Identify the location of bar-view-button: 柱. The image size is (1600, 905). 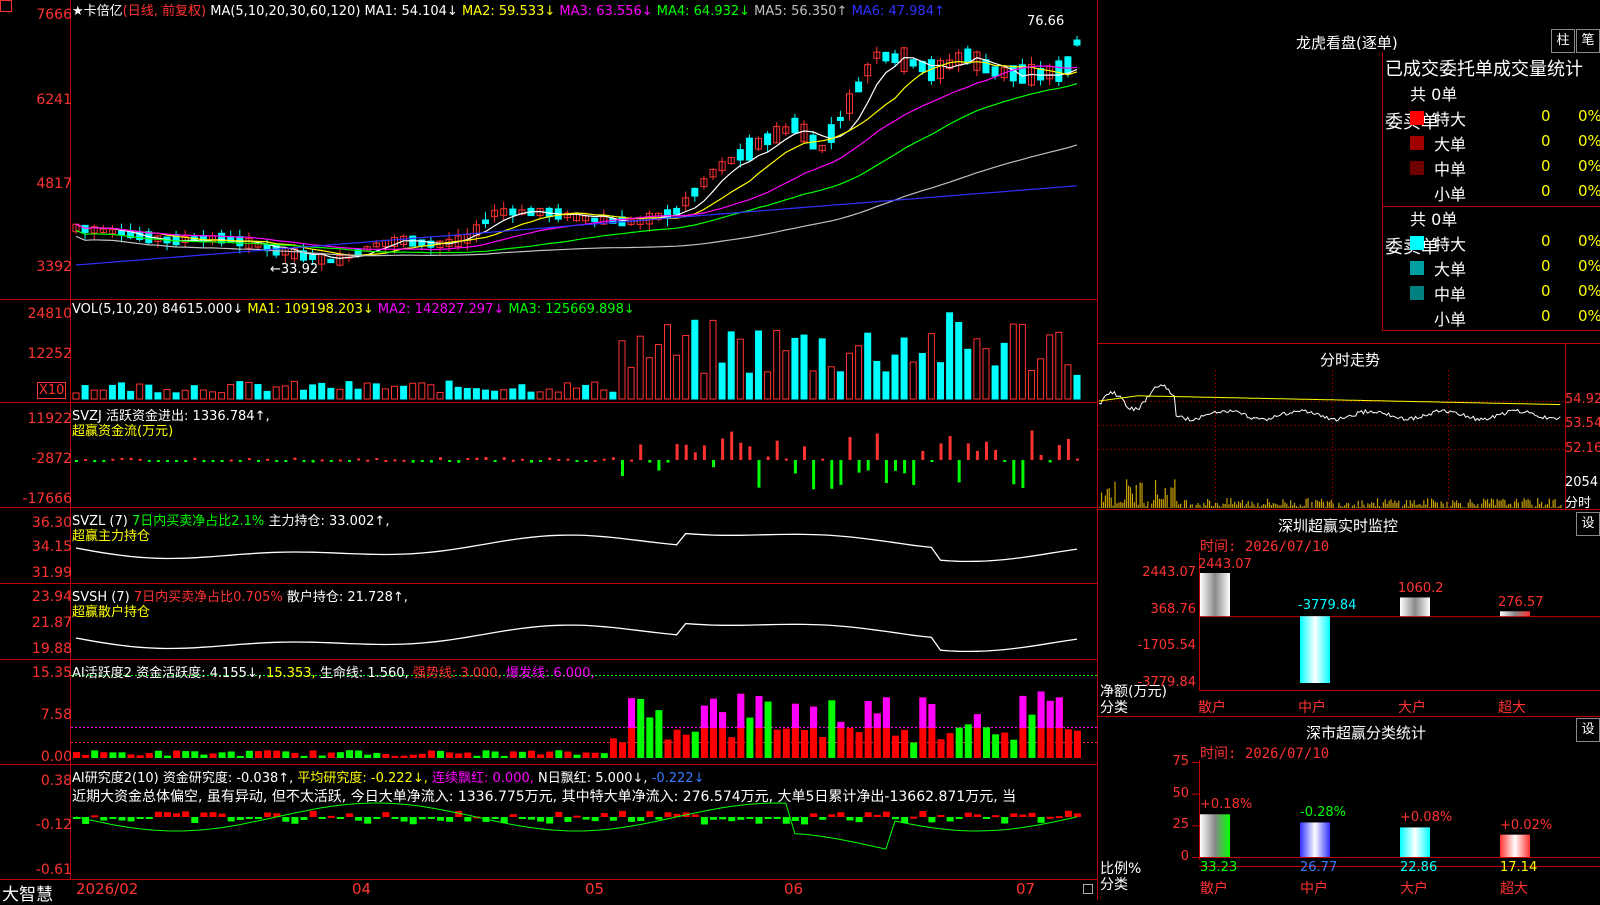
(1563, 41).